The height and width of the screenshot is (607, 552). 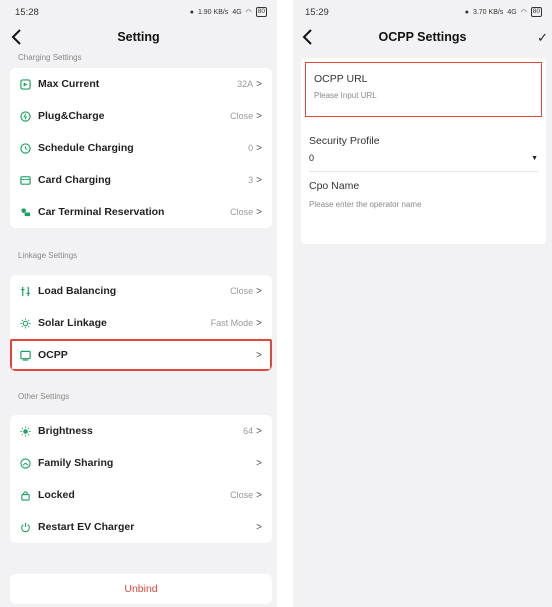 I want to click on row-value: Fast Mode, so click(x=232, y=323).